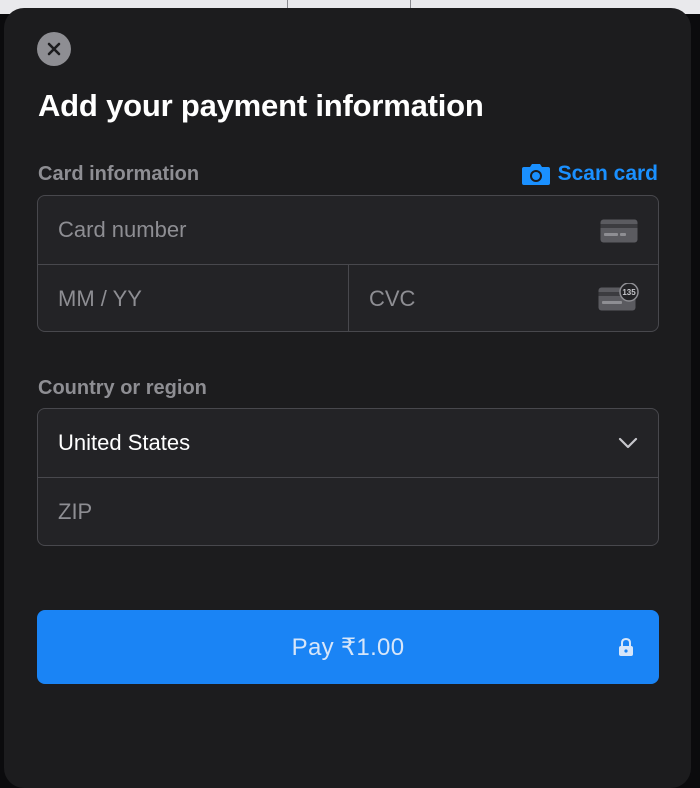 This screenshot has width=700, height=788. Describe the element at coordinates (75, 511) in the screenshot. I see `zip-placeholder: ZIP` at that location.